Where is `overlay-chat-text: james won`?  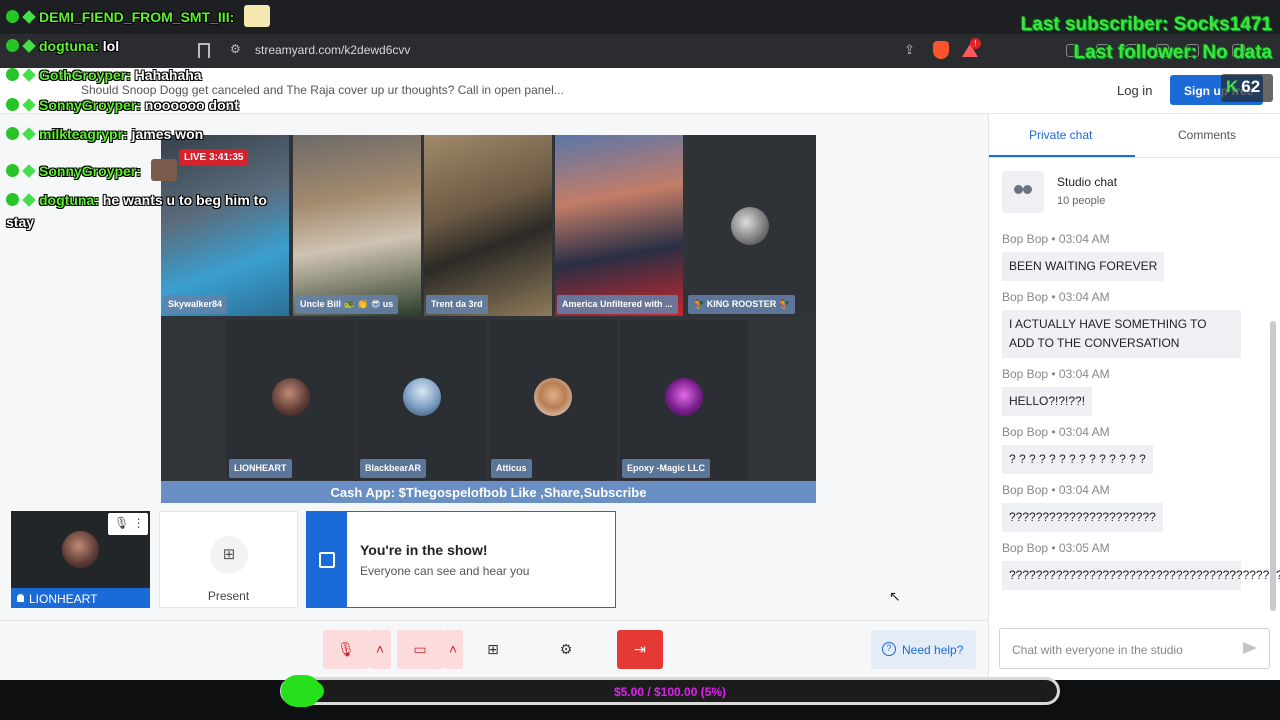
overlay-chat-text: james won is located at coordinates (167, 134).